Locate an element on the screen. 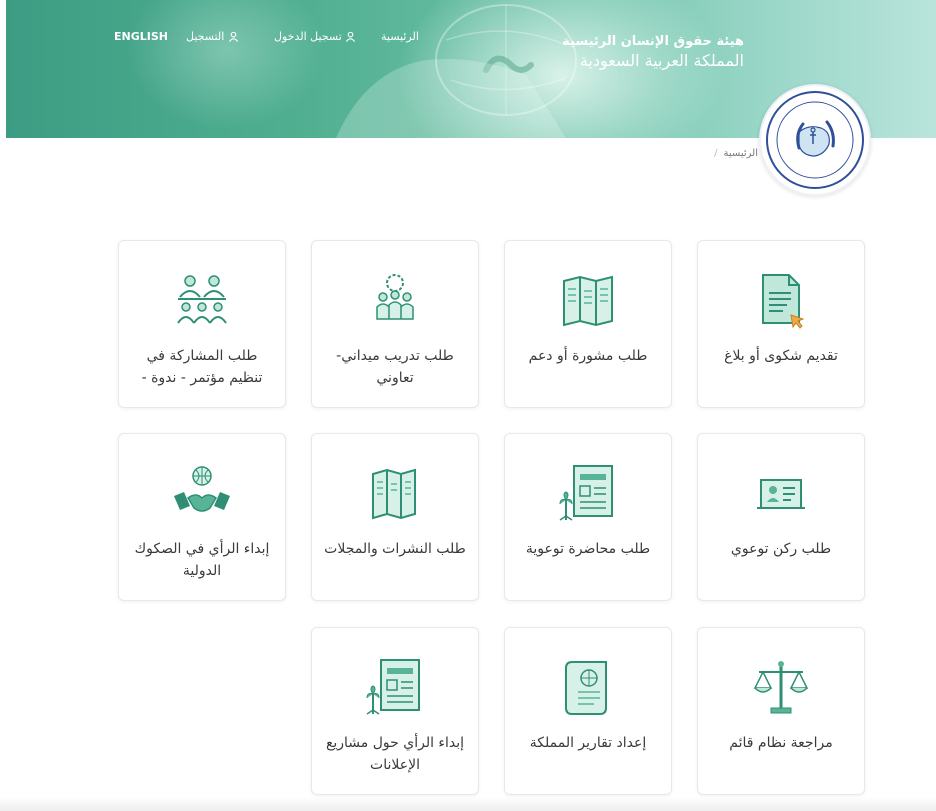 This screenshot has width=936, height=811. brand-subtitle: المملكة العربية السعودية is located at coordinates (661, 60).